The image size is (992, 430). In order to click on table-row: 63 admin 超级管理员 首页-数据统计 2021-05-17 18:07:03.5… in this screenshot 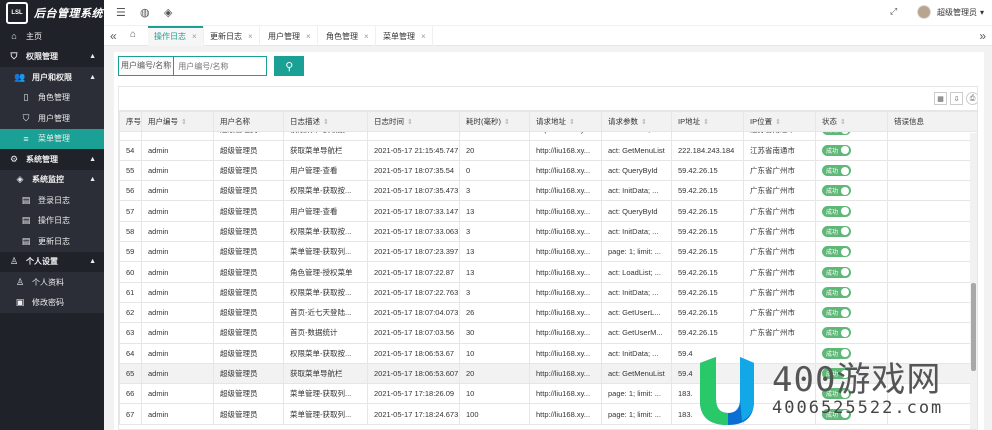, I will do `click(548, 333)`.